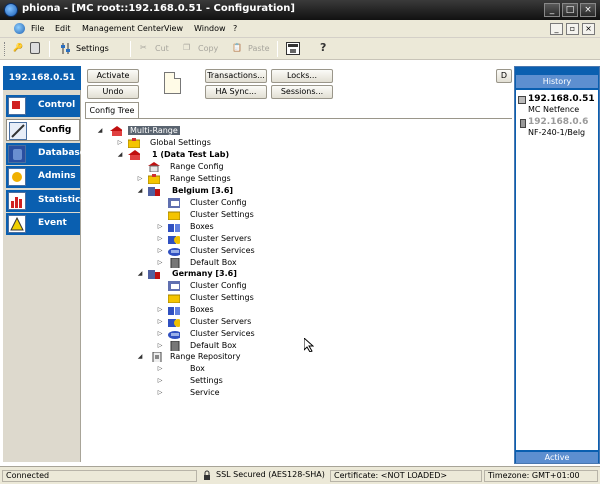 The height and width of the screenshot is (484, 600). Describe the element at coordinates (173, 28) in the screenshot. I see `menu-view: View` at that location.